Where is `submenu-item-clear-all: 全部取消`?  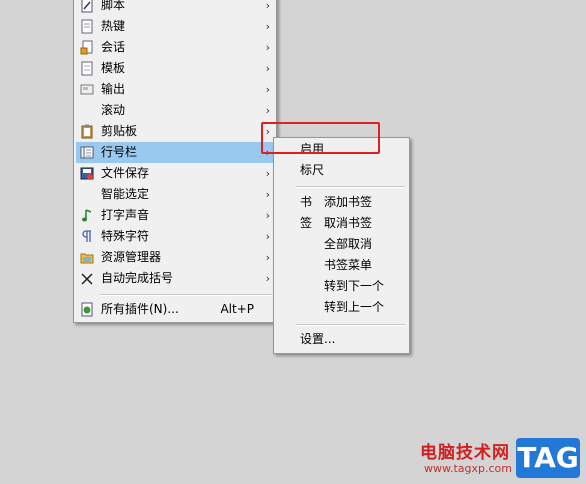 submenu-item-clear-all: 全部取消 is located at coordinates (341, 244).